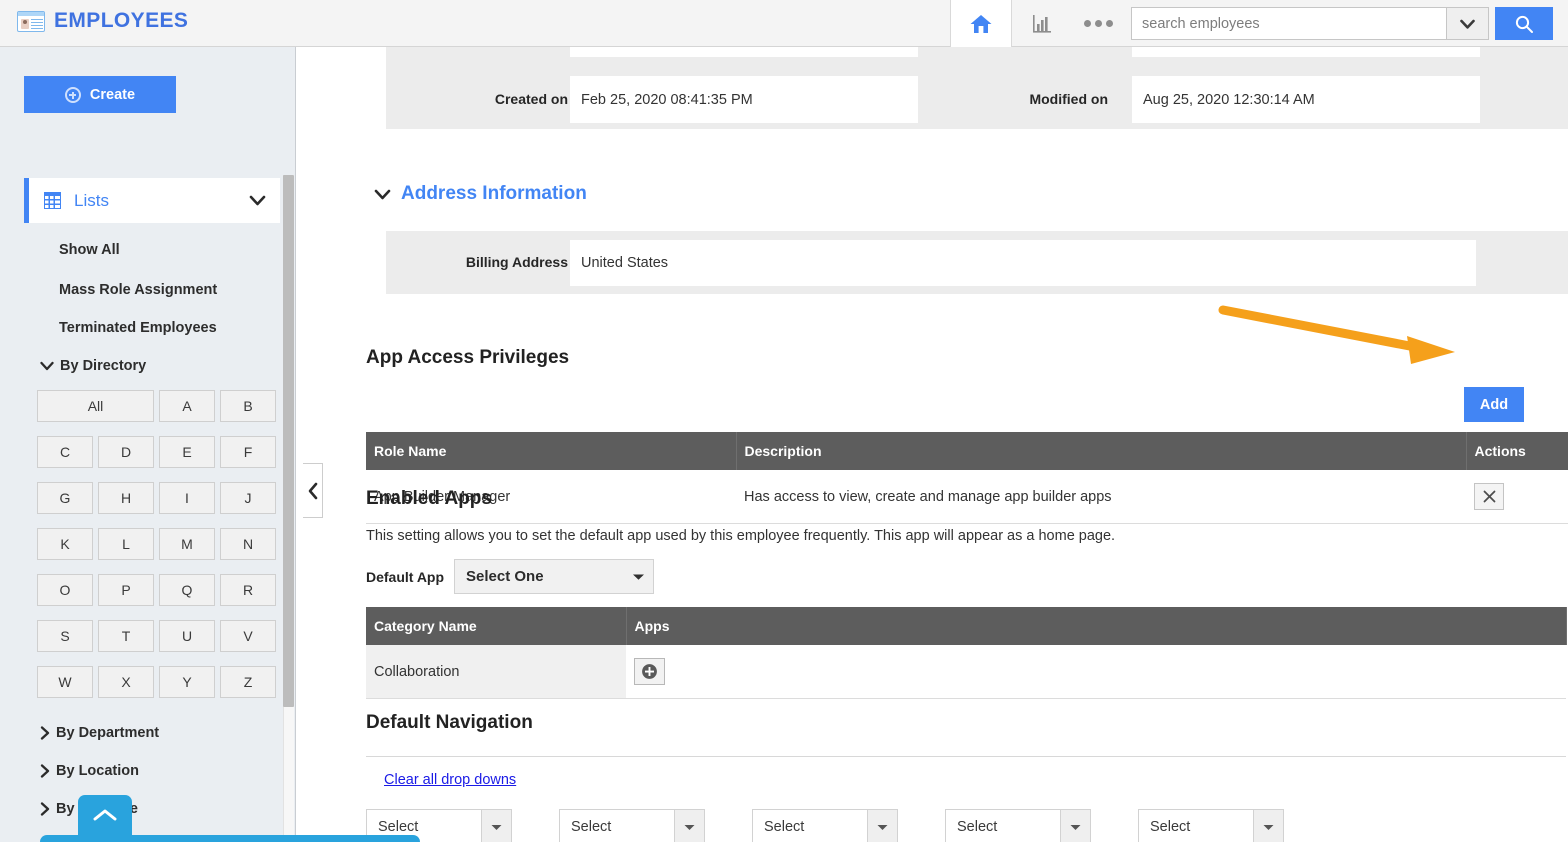  I want to click on billing-address-value, so click(1023, 263).